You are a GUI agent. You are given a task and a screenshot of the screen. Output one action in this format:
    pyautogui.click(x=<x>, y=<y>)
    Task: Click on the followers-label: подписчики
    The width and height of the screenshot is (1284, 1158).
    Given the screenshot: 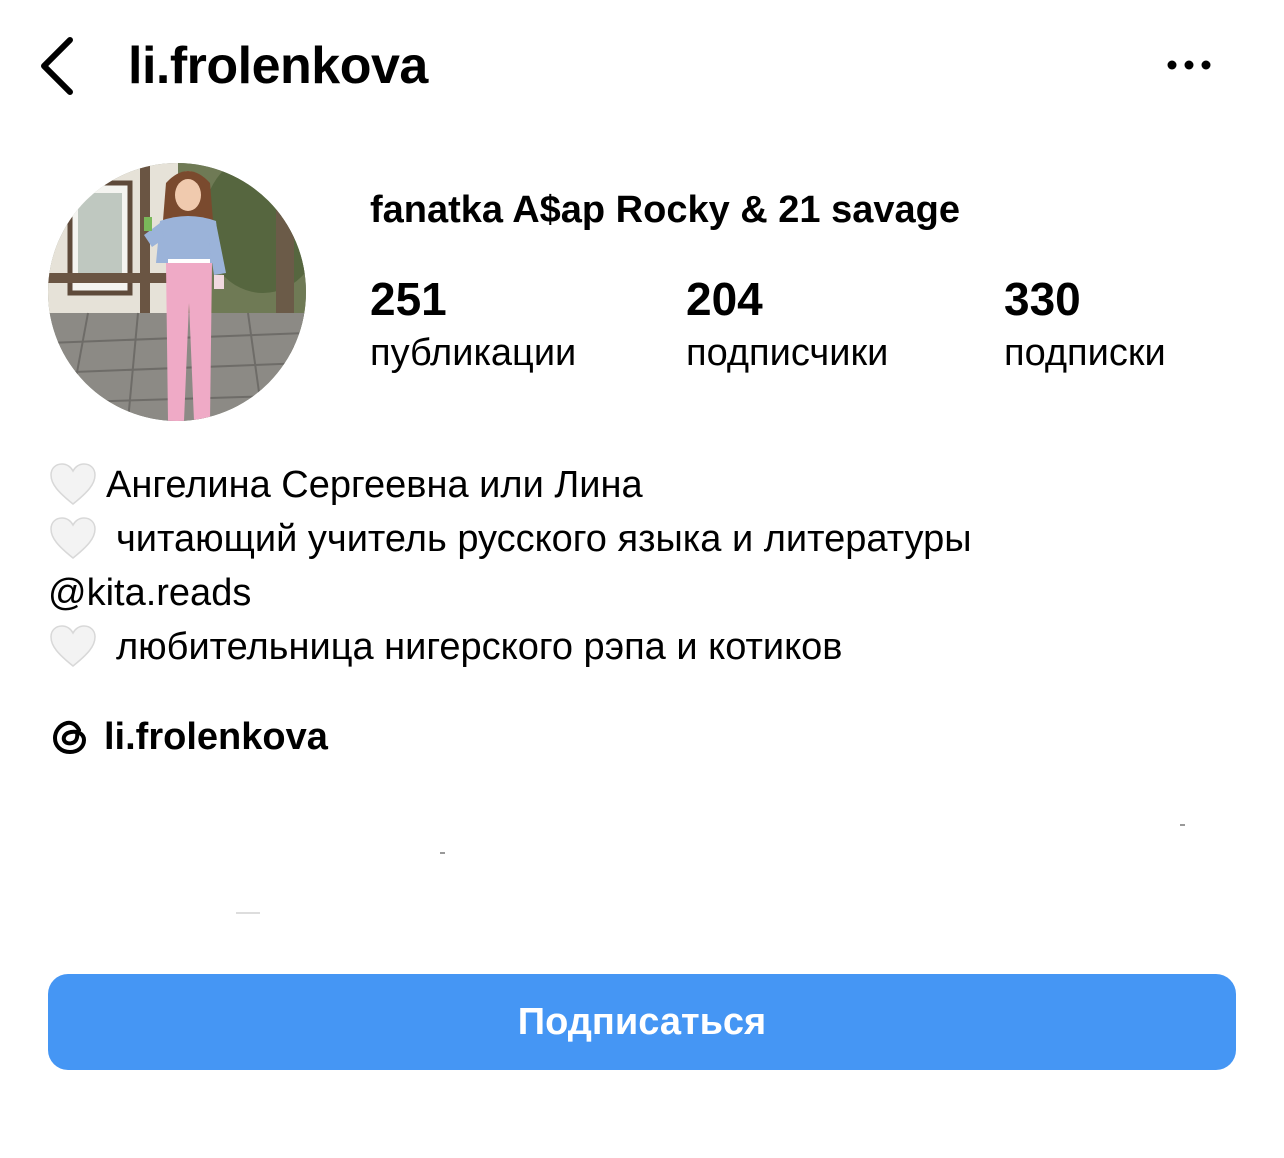 What is the action you would take?
    pyautogui.click(x=787, y=353)
    